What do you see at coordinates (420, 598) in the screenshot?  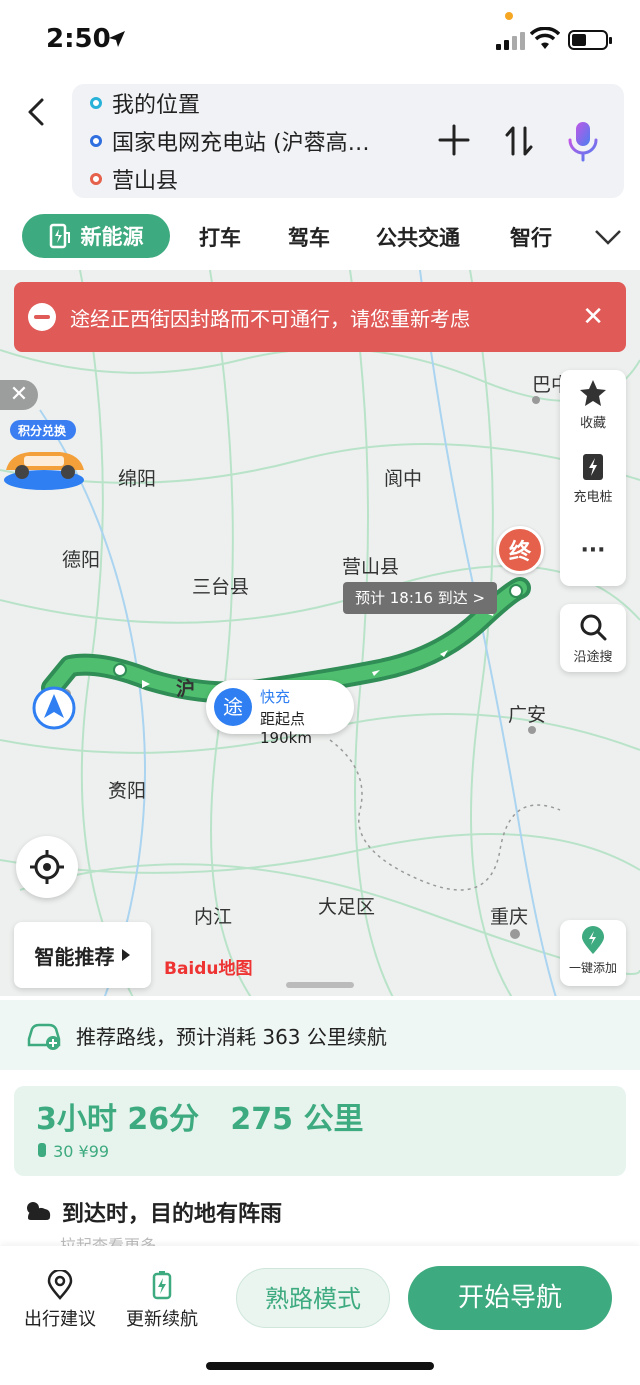 I see `eta-bubble: 预计 18:16 到达 >` at bounding box center [420, 598].